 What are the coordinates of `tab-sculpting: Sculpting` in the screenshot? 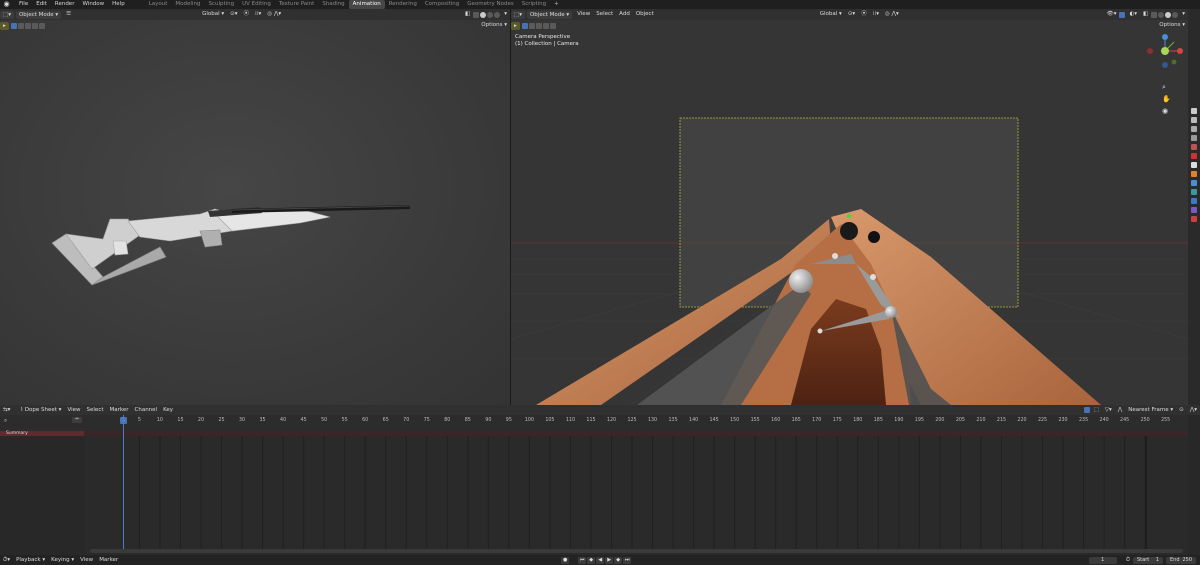 It's located at (221, 4).